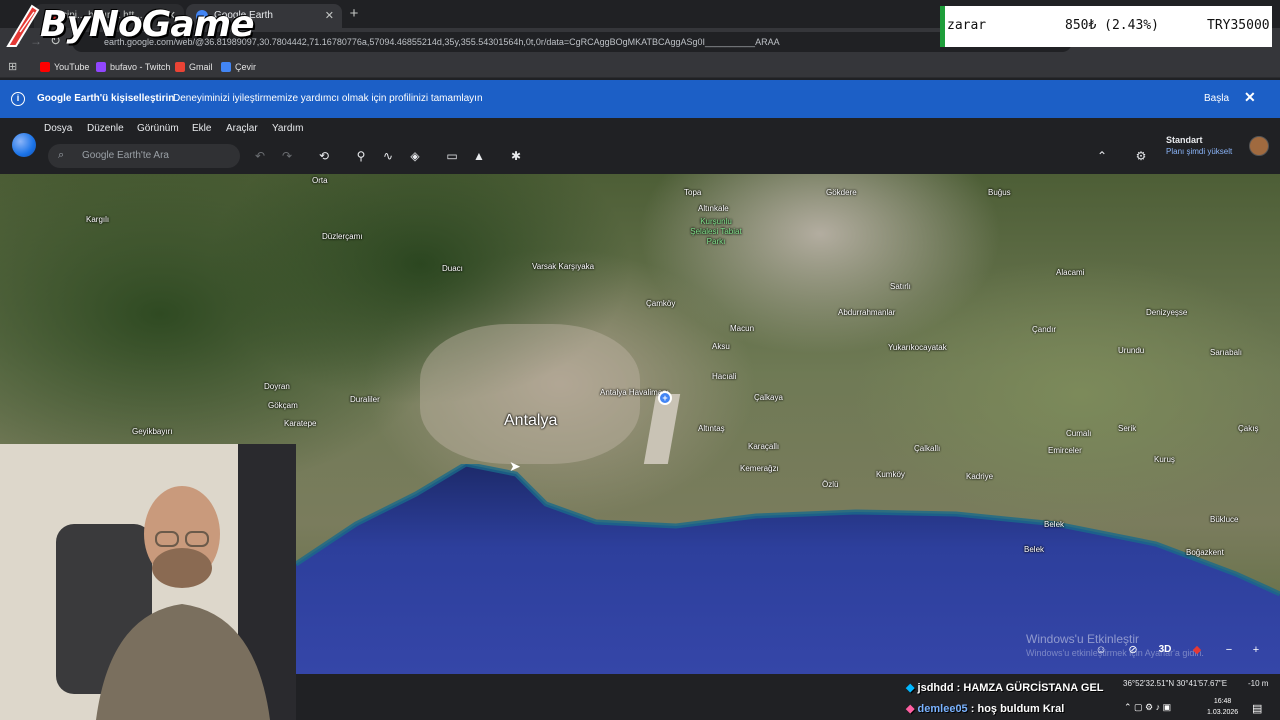  What do you see at coordinates (365, 399) in the screenshot?
I see `place-label: Duraliler` at bounding box center [365, 399].